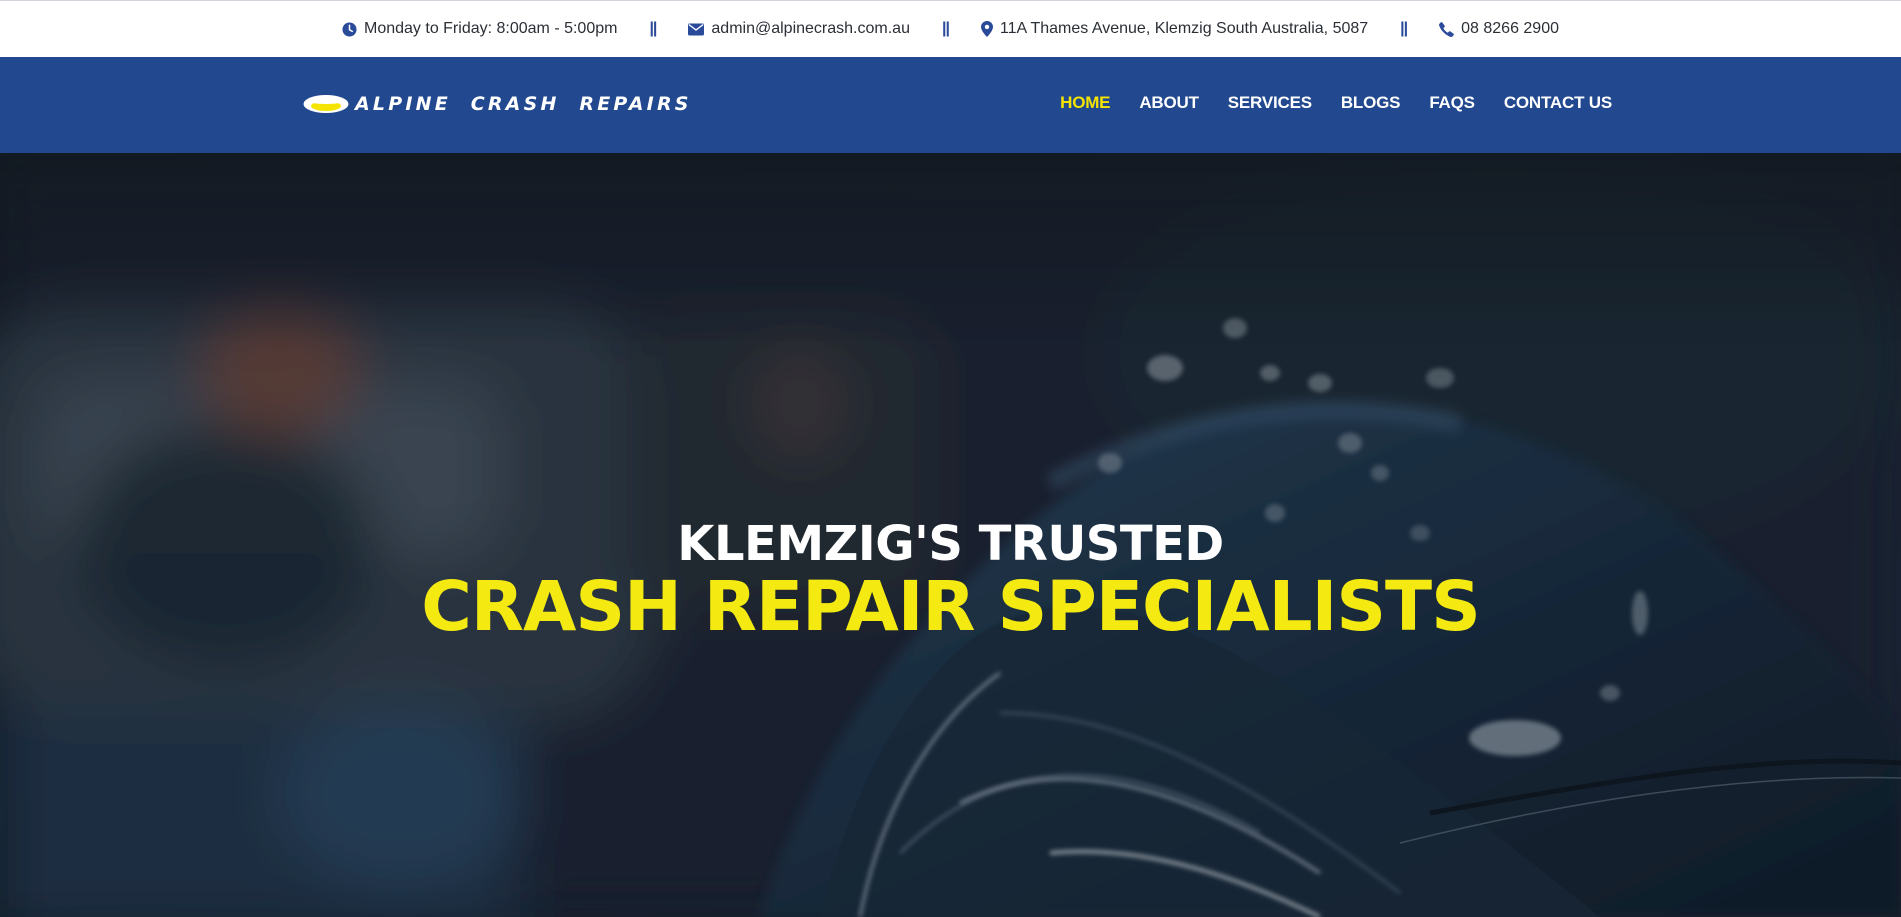 This screenshot has height=917, width=1901. Describe the element at coordinates (950, 544) in the screenshot. I see `hero-subtitle: KLEMZIG'S TRUSTED` at that location.